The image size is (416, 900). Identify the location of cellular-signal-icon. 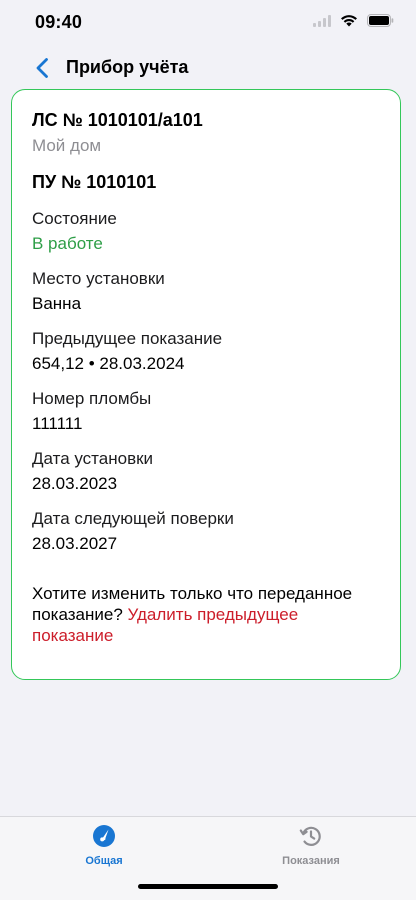
(322, 20).